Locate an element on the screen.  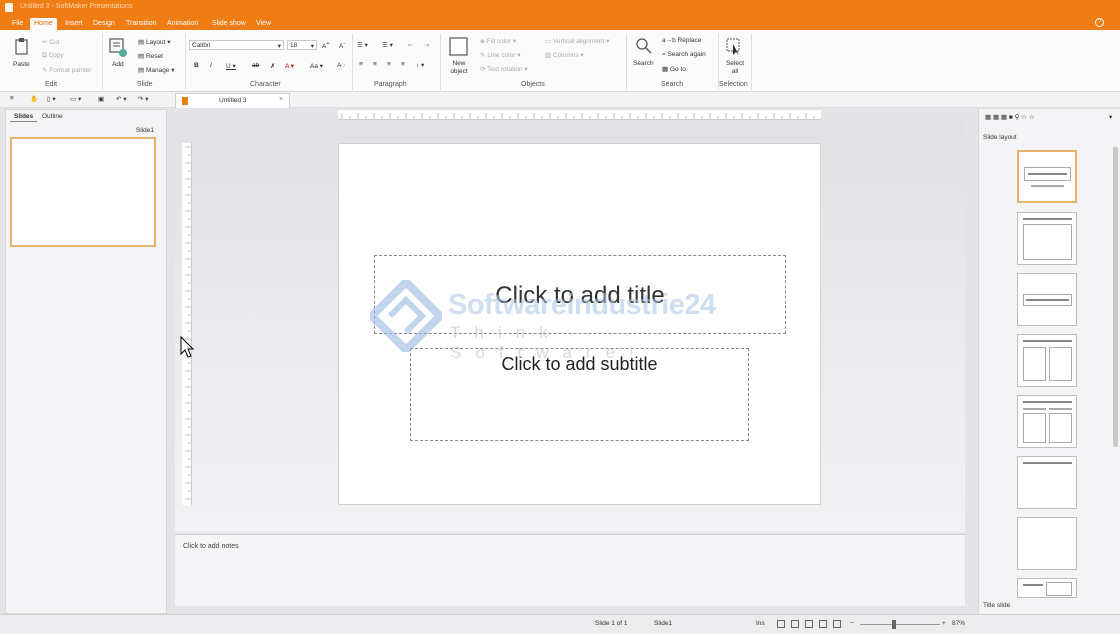
panel-menu-icon: ▾ is located at coordinates (1110, 117).